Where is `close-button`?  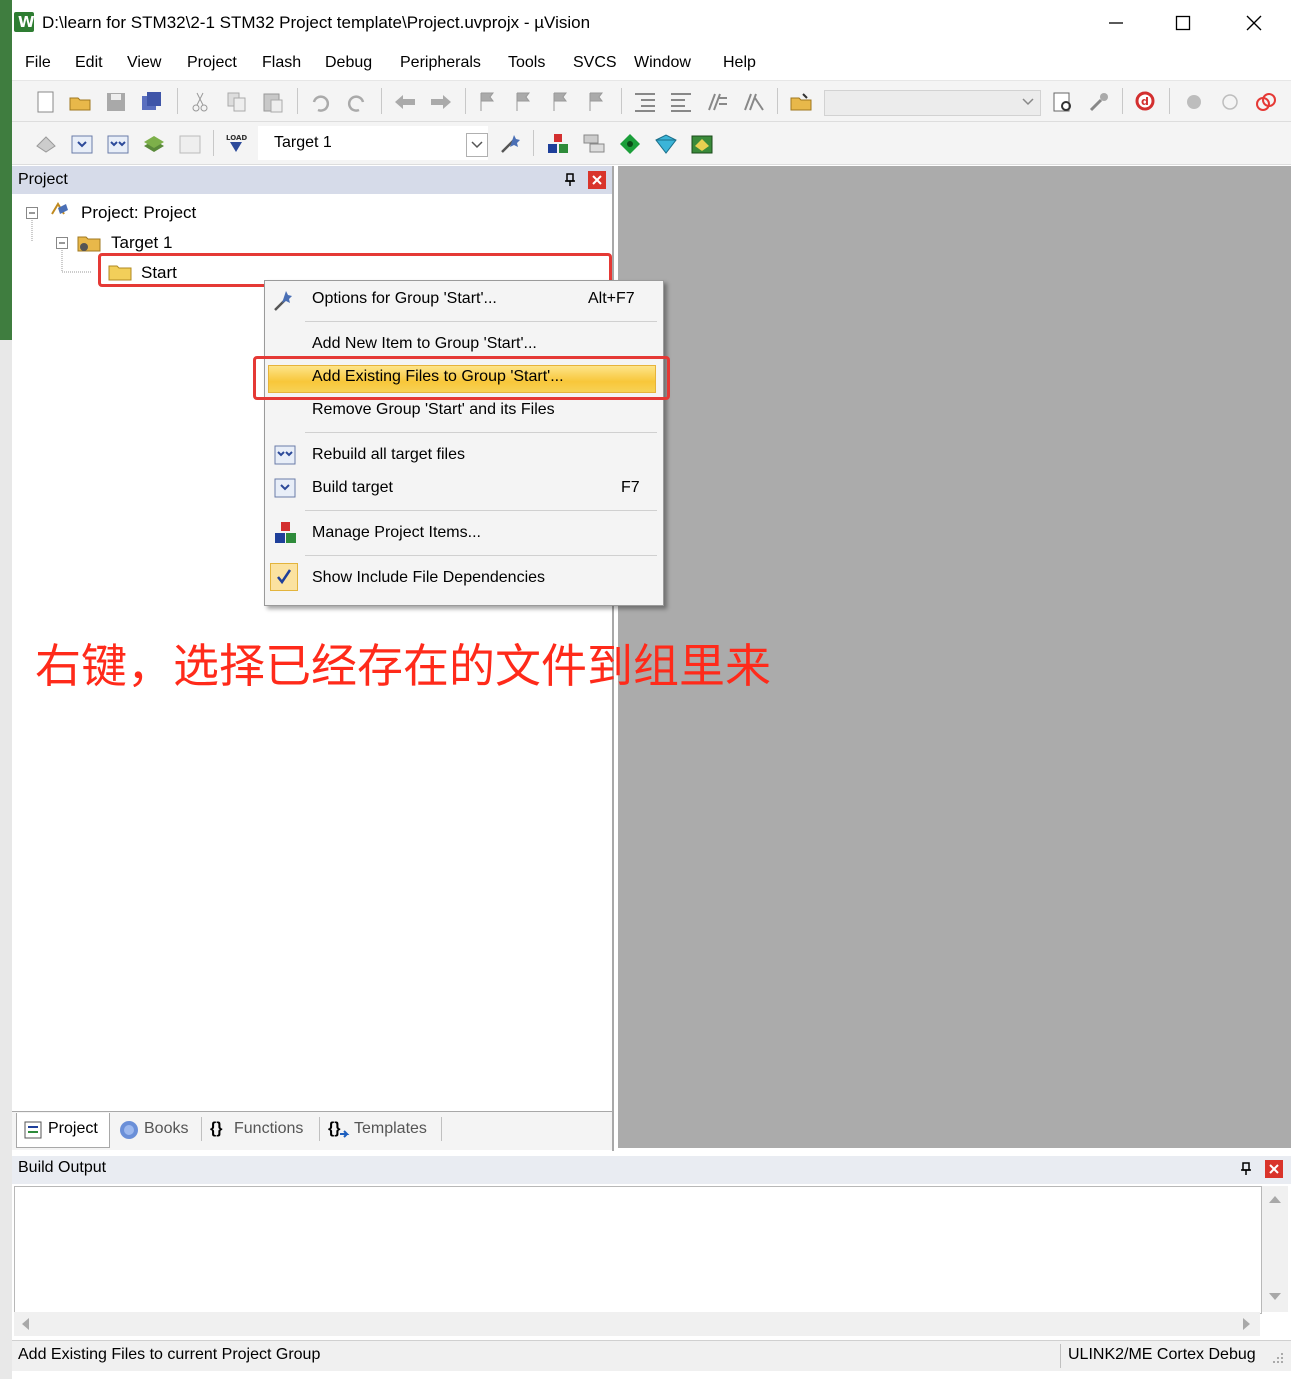
close-button is located at coordinates (1254, 23).